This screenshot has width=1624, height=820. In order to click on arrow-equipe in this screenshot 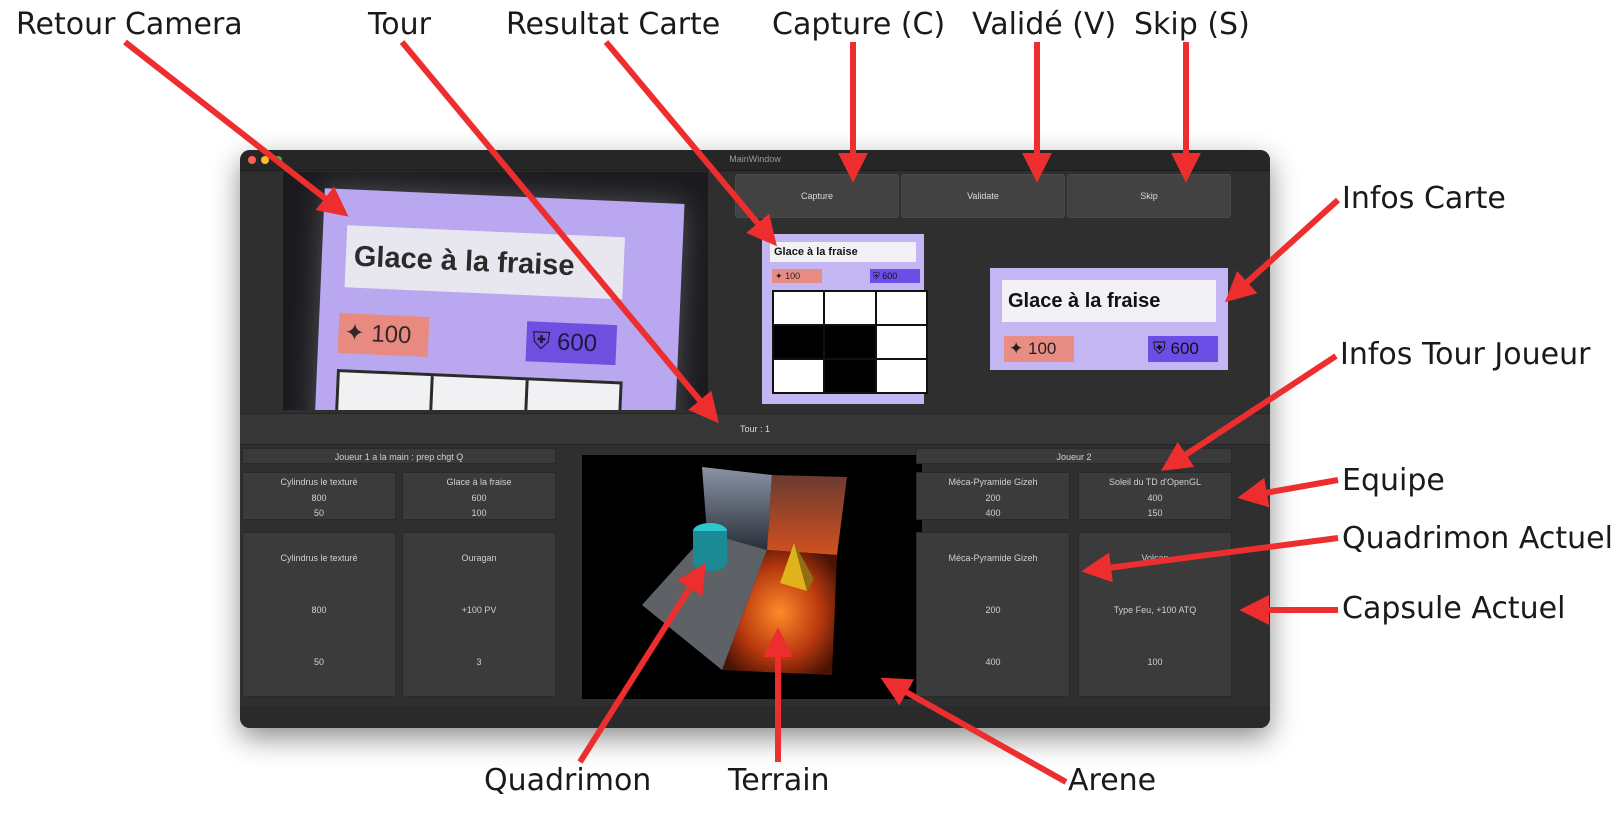, I will do `click(1288, 492)`.